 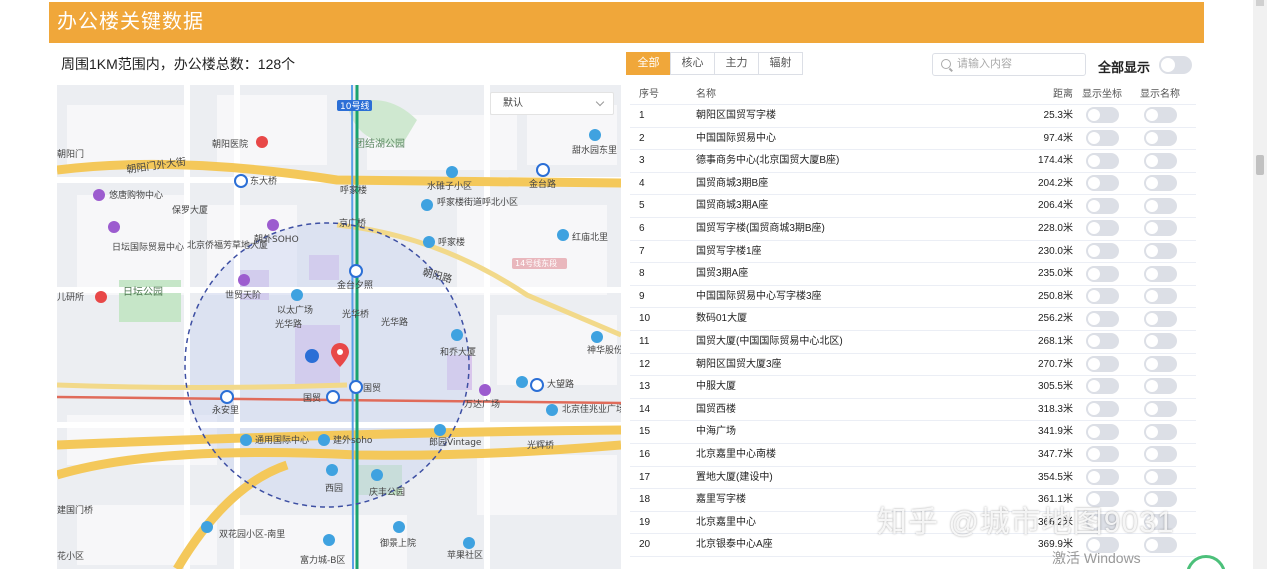 What do you see at coordinates (642, 274) in the screenshot?
I see `row-index: 8` at bounding box center [642, 274].